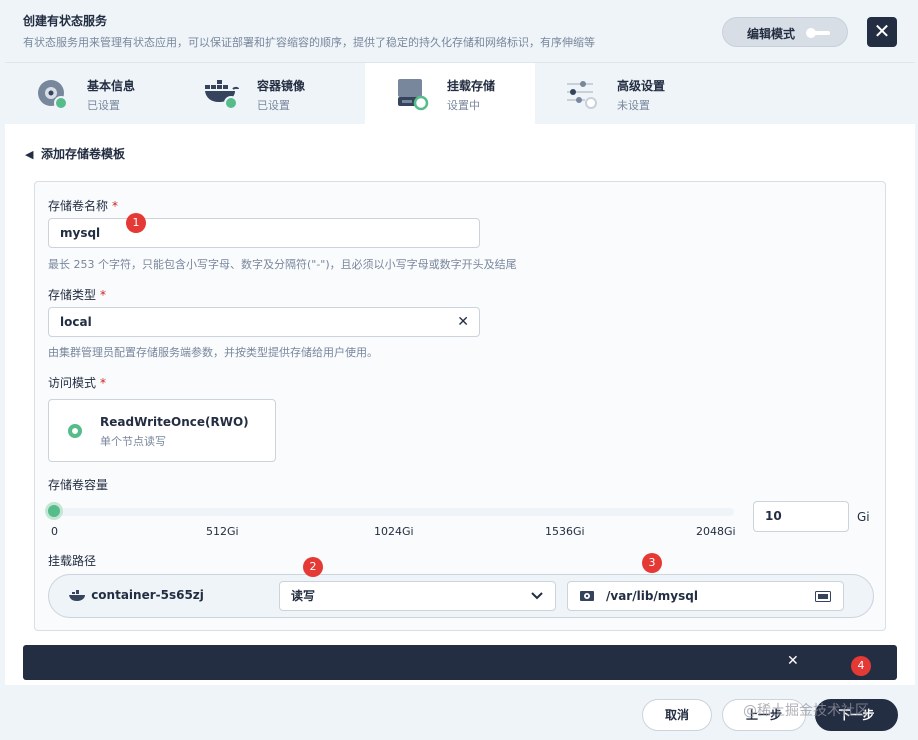  Describe the element at coordinates (303, 596) in the screenshot. I see `mount-mode-value: 读写` at that location.